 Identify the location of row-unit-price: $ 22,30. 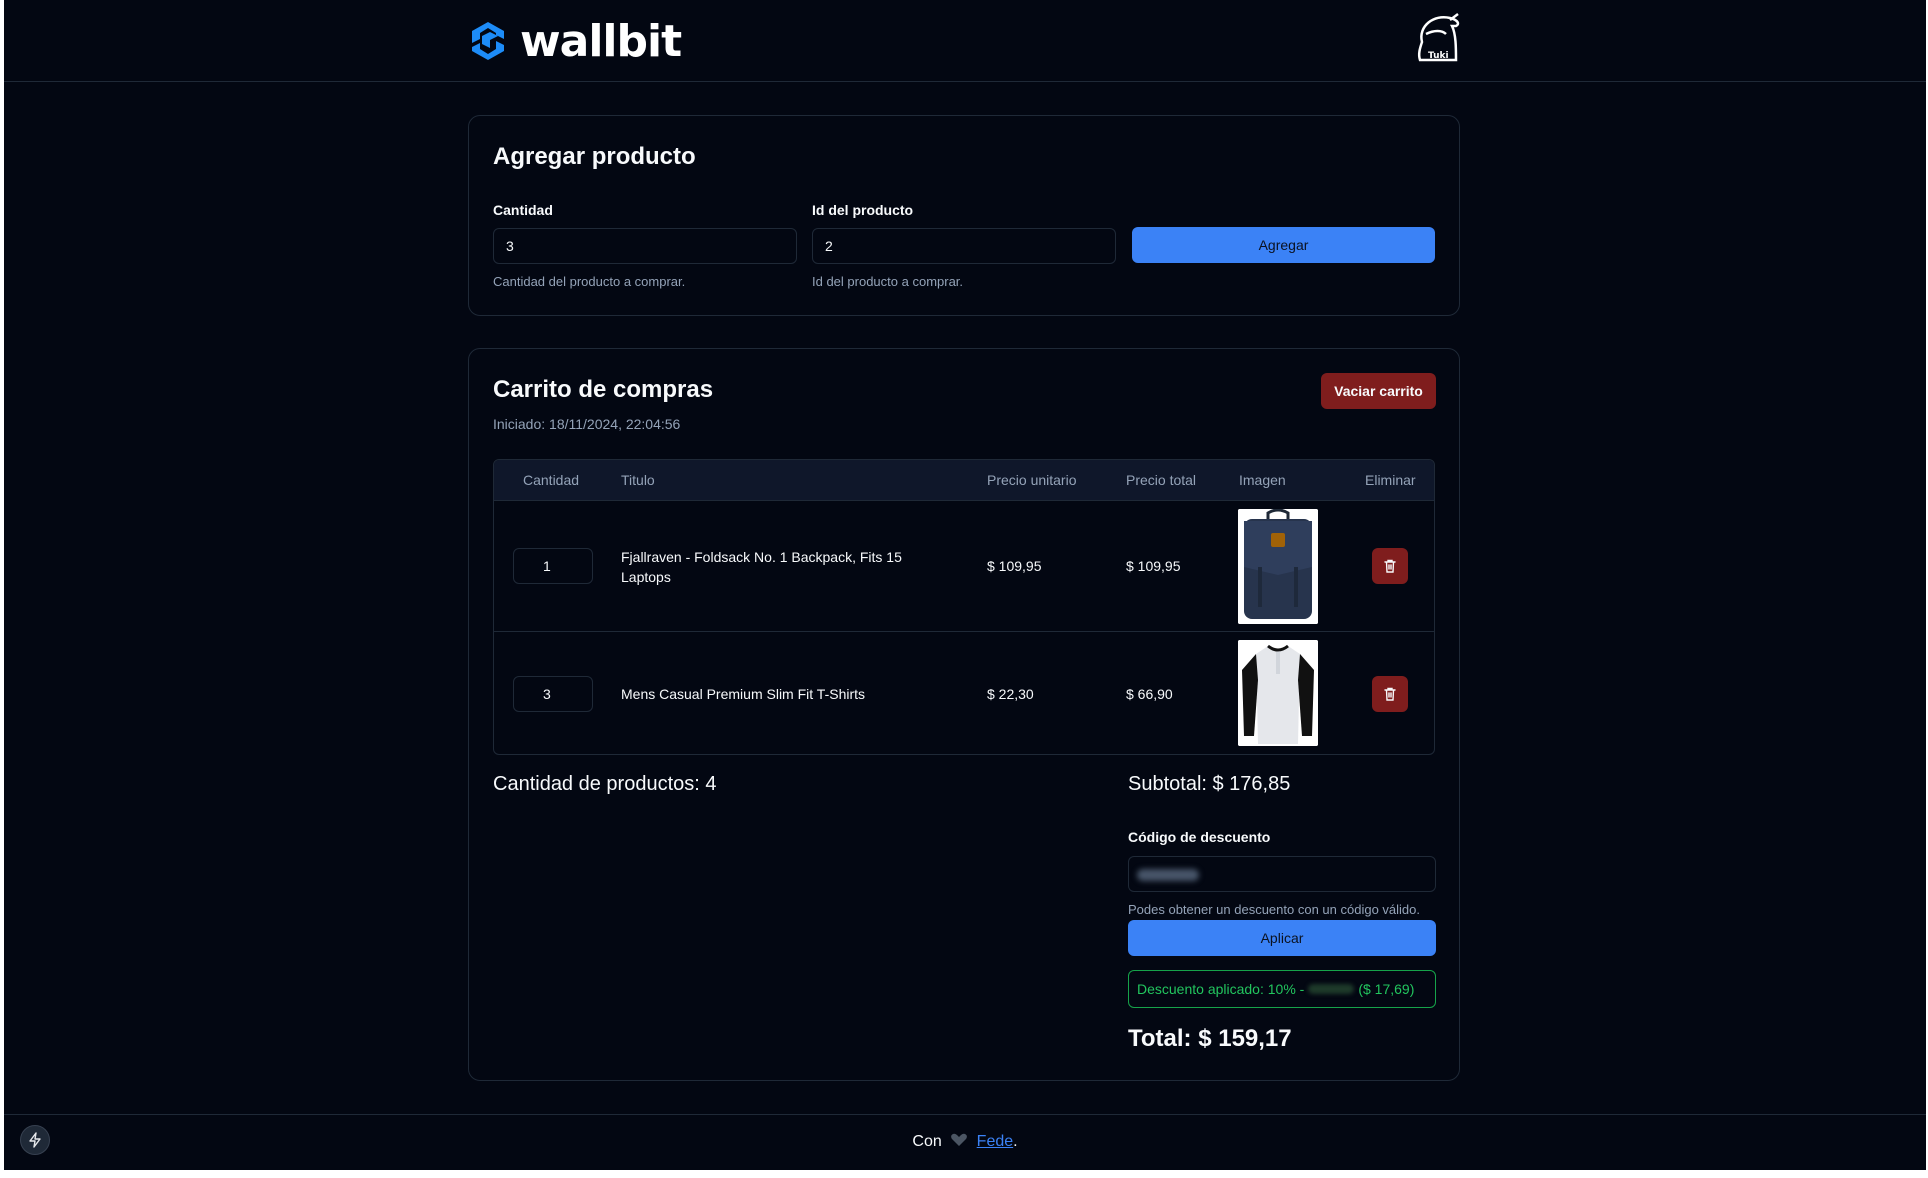
(1010, 694).